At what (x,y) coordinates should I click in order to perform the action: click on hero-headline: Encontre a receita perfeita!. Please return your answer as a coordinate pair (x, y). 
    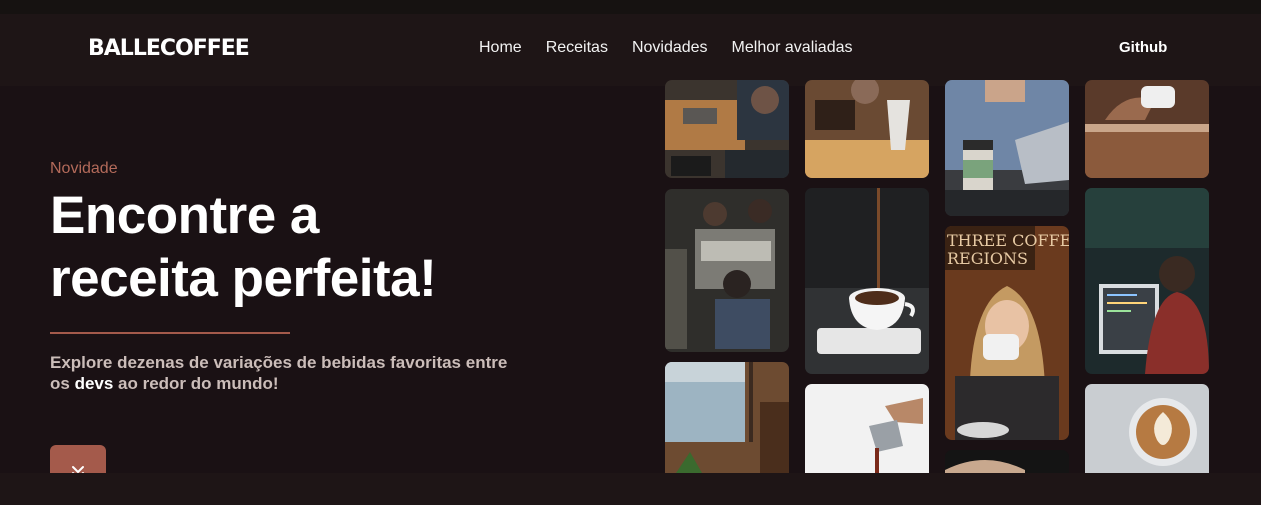
    Looking at the image, I should click on (330, 247).